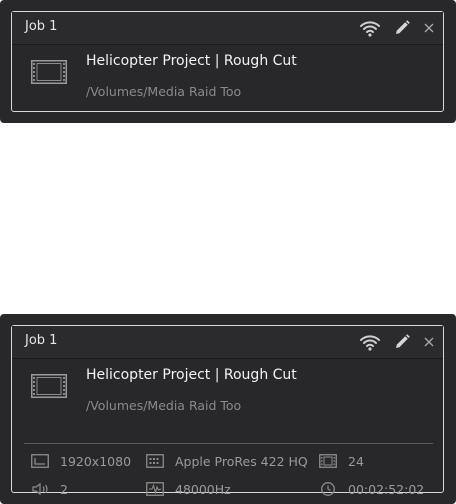 Image resolution: width=456 pixels, height=504 pixels. I want to click on duration-value: 00:02:52:02, so click(386, 489).